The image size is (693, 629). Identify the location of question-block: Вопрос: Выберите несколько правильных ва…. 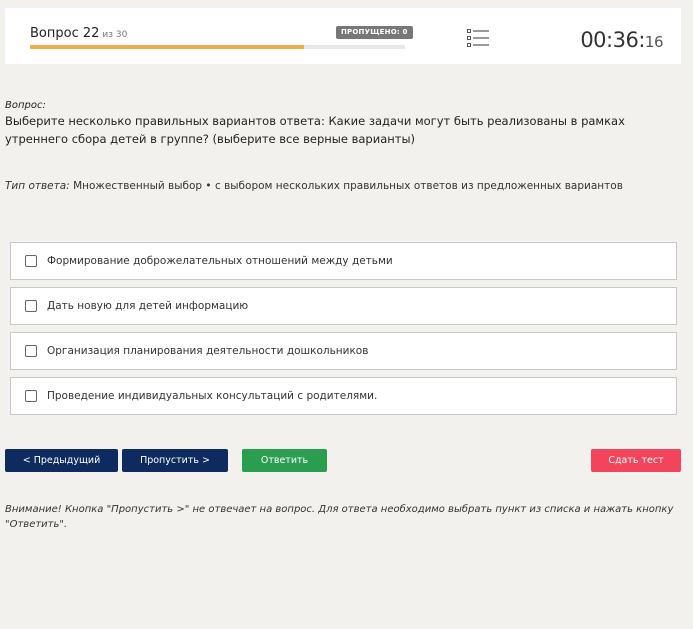
(346, 124).